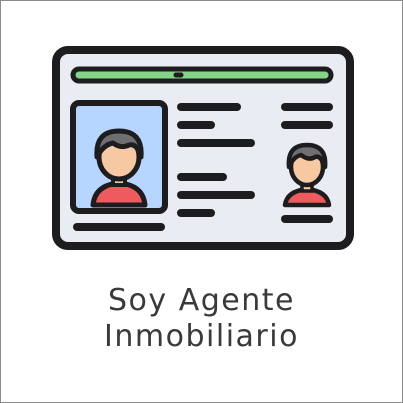 The width and height of the screenshot is (403, 403). I want to click on tile-label-line-1: Soy Agente, so click(201, 300).